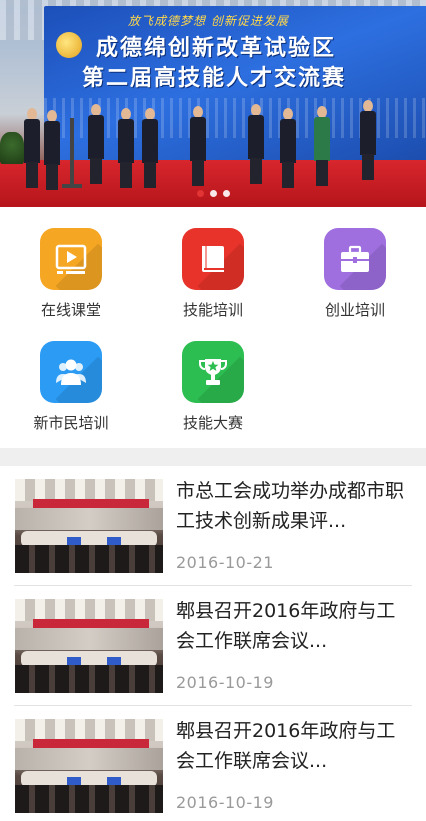 Image resolution: width=426 pixels, height=821 pixels. Describe the element at coordinates (71, 423) in the screenshot. I see `feature-label: 新市民培训` at that location.